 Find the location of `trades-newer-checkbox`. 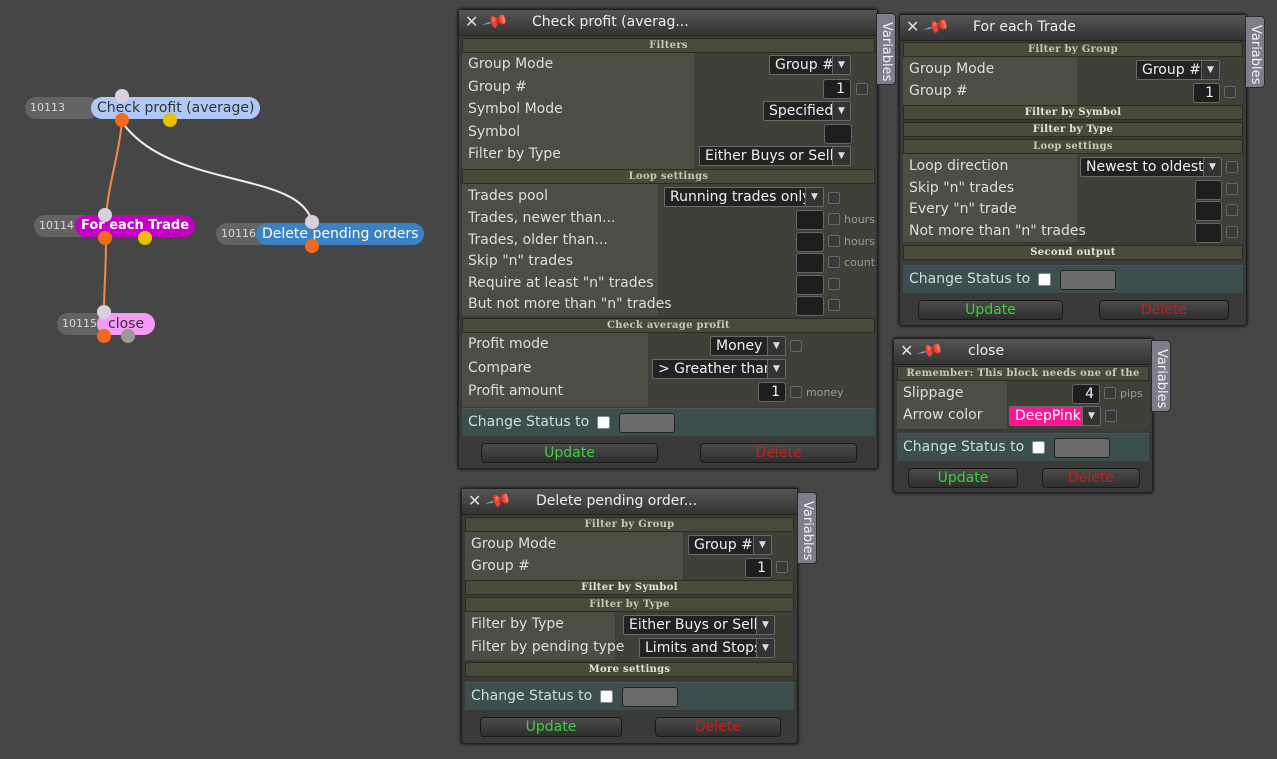

trades-newer-checkbox is located at coordinates (834, 219).